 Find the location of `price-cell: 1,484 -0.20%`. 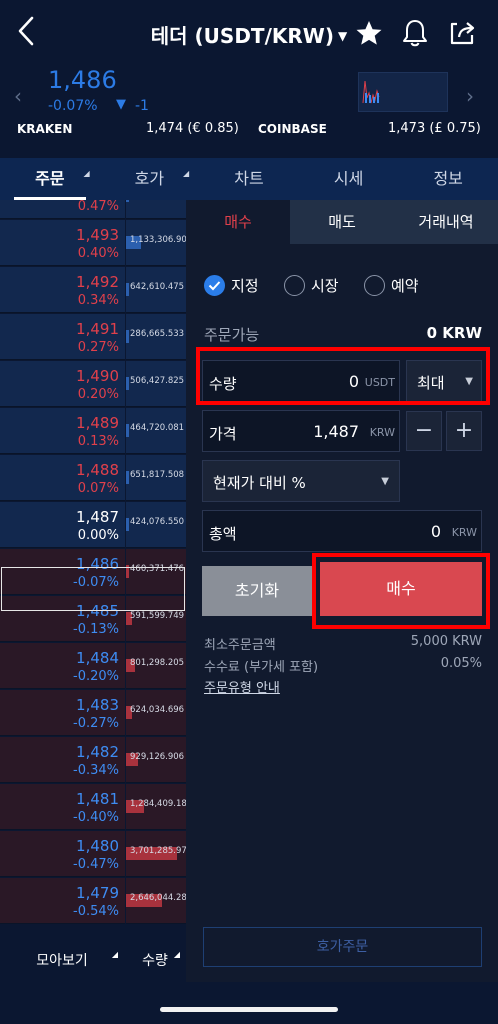

price-cell: 1,484 -0.20% is located at coordinates (62, 666).